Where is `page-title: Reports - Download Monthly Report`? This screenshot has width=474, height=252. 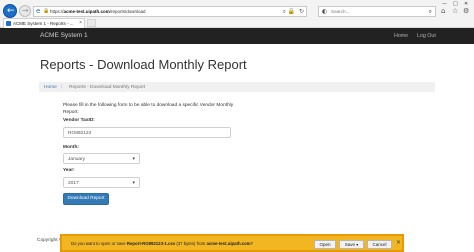
page-title: Reports - Download Monthly Report is located at coordinates (143, 64).